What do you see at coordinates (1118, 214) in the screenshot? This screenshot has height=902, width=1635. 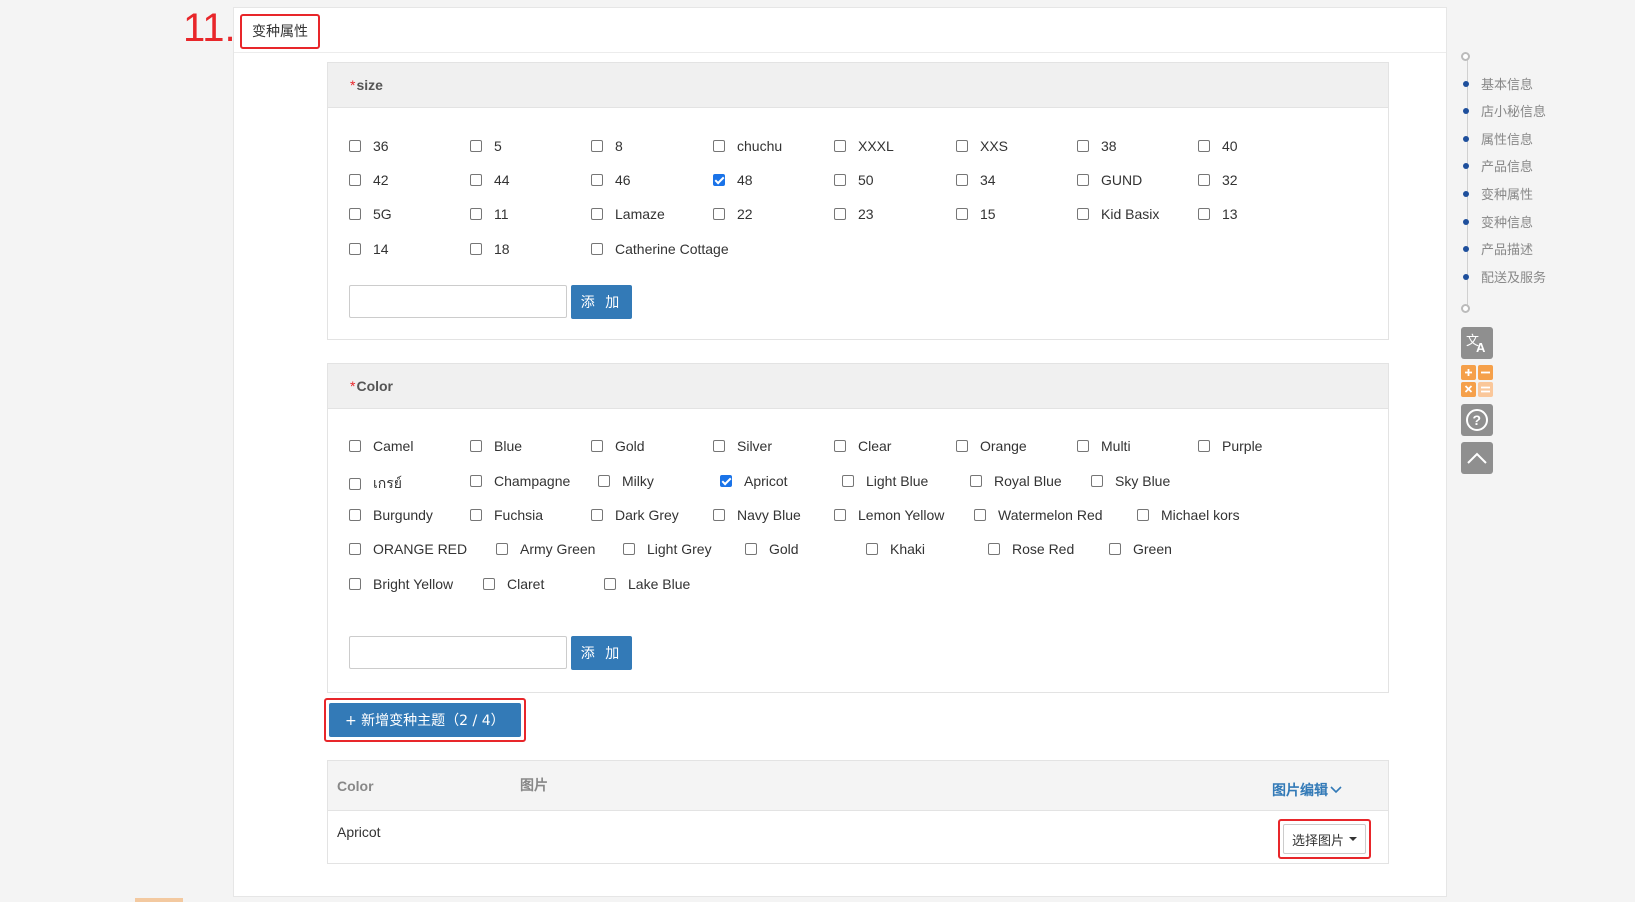 I see `size-option: Kid Basix` at bounding box center [1118, 214].